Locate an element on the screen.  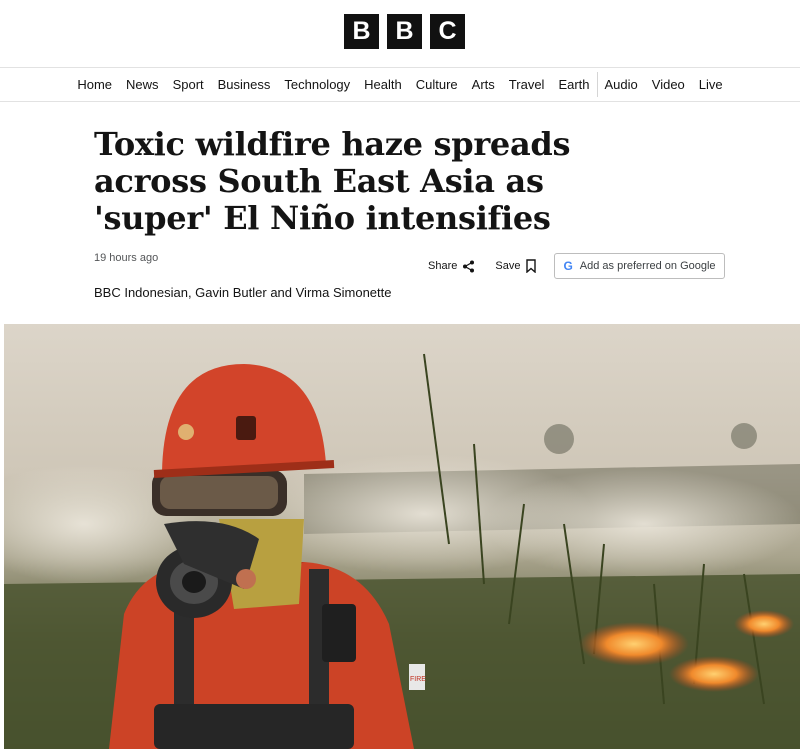
logo-letter-b1: B is located at coordinates (361, 31).